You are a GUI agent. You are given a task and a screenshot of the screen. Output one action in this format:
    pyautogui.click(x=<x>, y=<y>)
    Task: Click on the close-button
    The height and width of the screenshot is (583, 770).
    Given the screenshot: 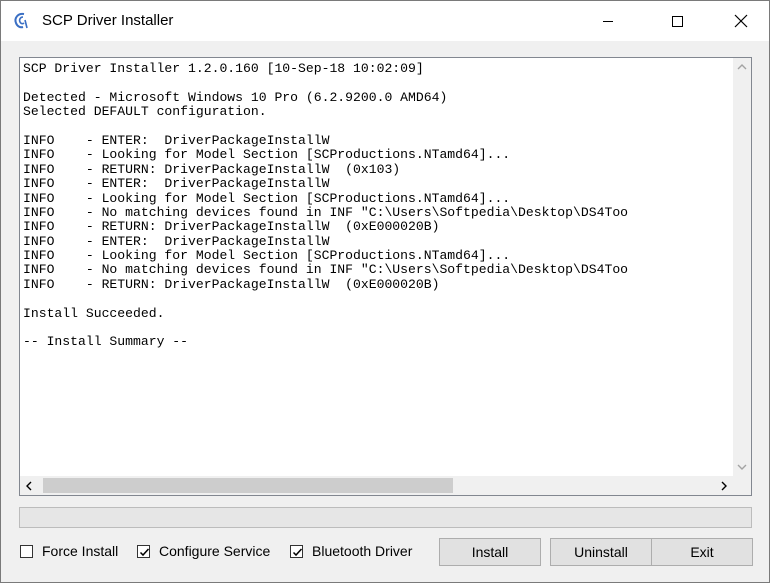 What is the action you would take?
    pyautogui.click(x=741, y=21)
    